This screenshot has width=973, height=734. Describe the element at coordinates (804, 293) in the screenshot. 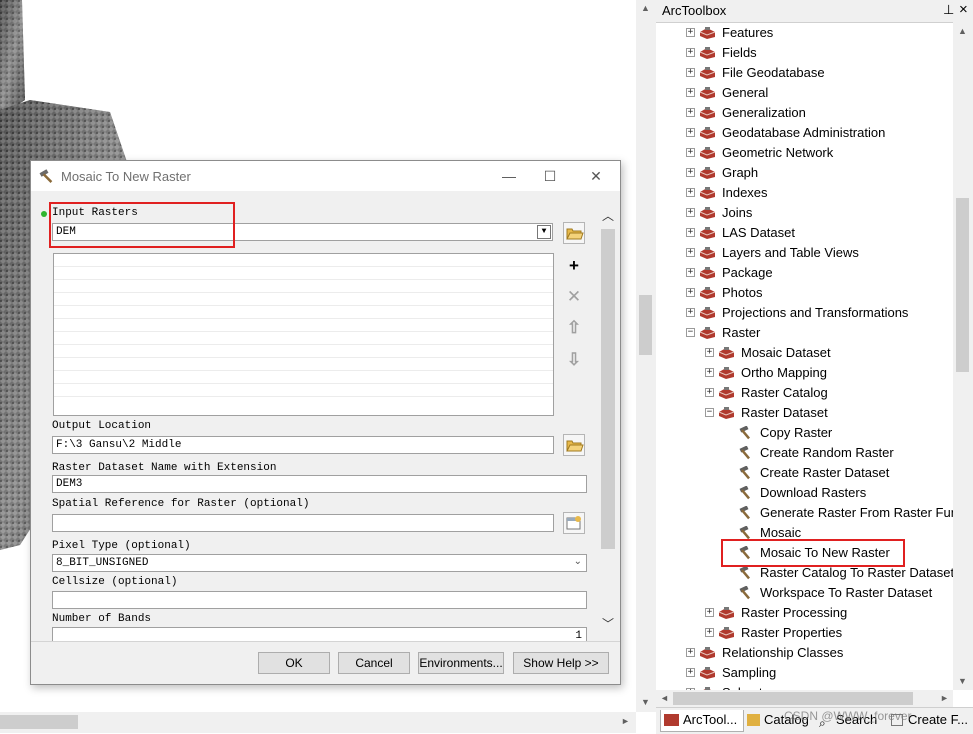

I see `toolset-photos: + Photos` at that location.